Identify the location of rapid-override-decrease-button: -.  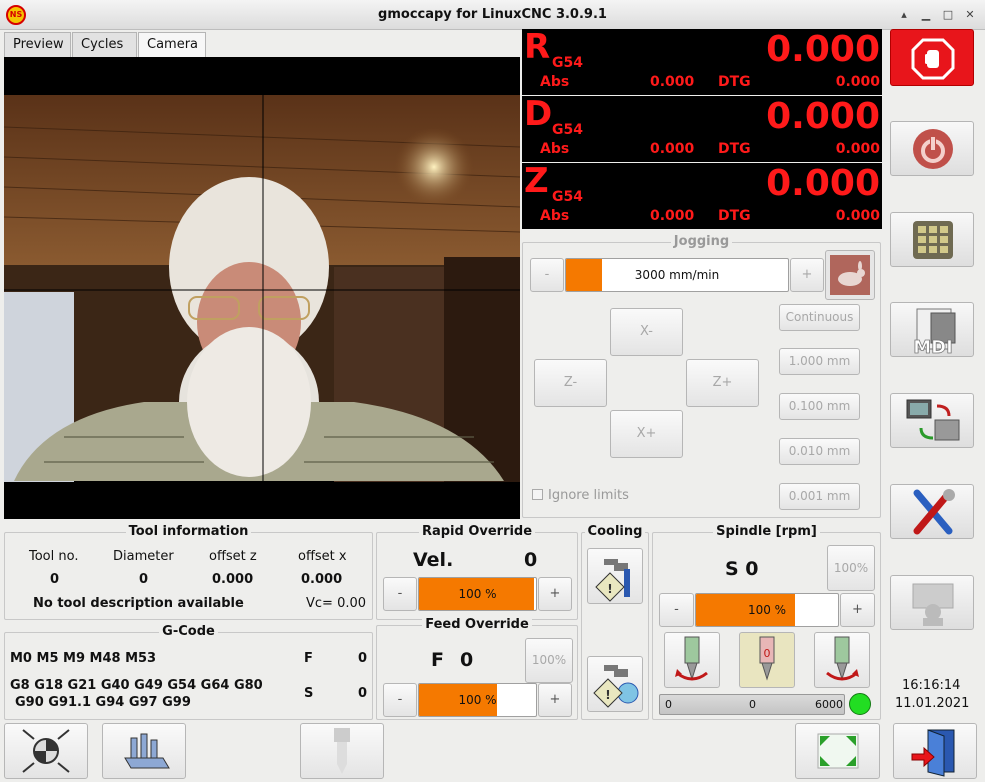
(400, 594).